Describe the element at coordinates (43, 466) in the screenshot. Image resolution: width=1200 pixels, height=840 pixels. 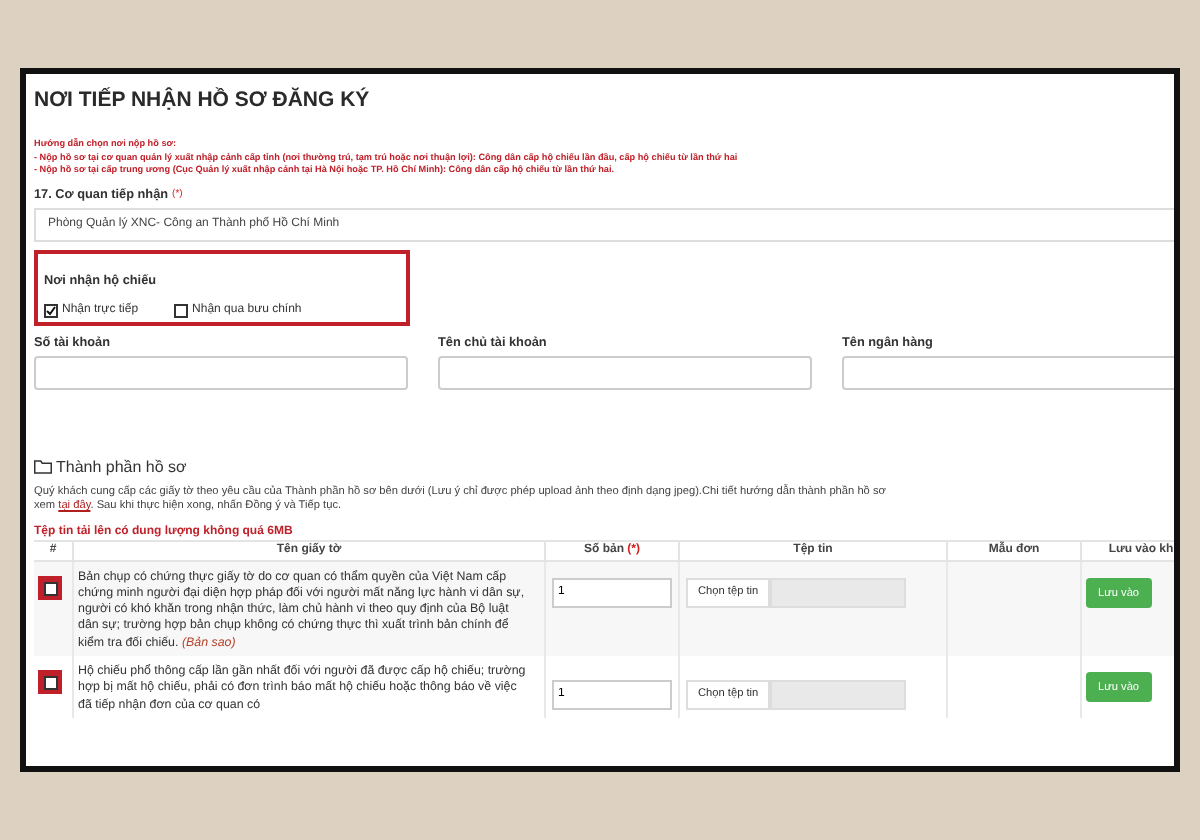
I see `folder-icon` at that location.